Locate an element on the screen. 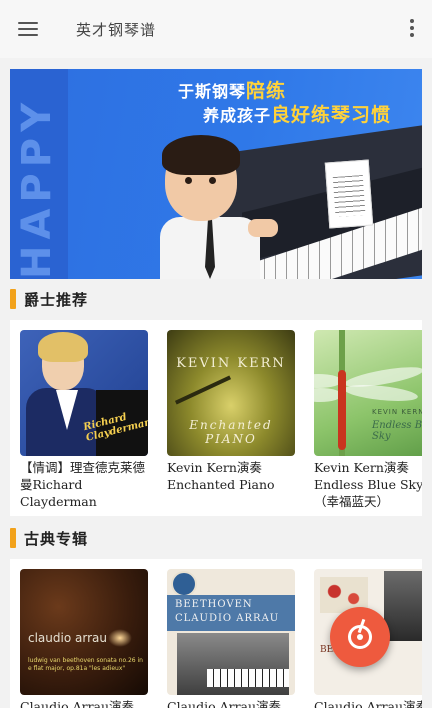 This screenshot has height=708, width=432. music-player-fab is located at coordinates (360, 637).